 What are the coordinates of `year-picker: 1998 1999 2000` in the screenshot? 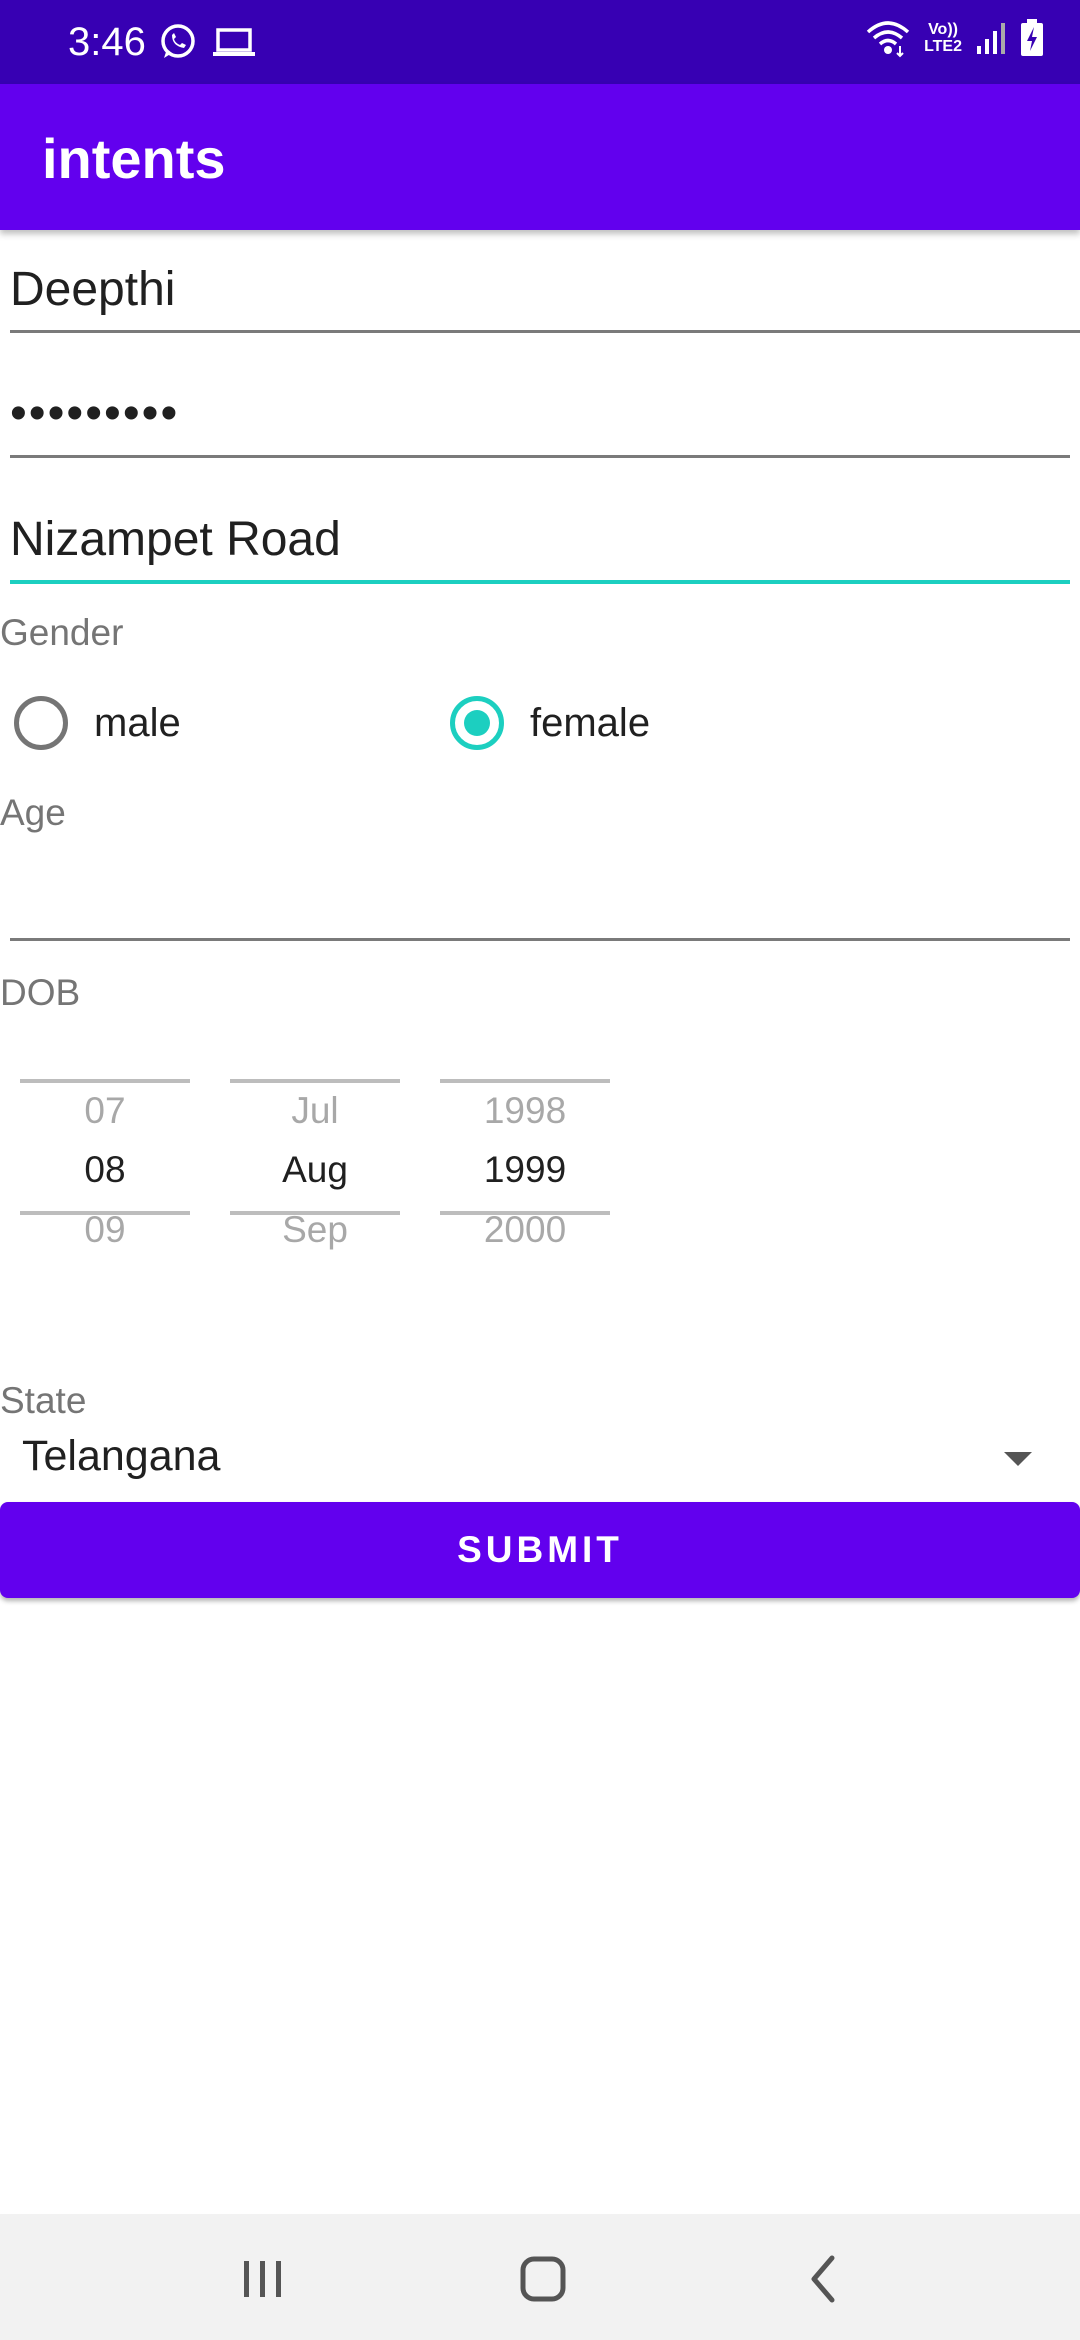 It's located at (525, 1155).